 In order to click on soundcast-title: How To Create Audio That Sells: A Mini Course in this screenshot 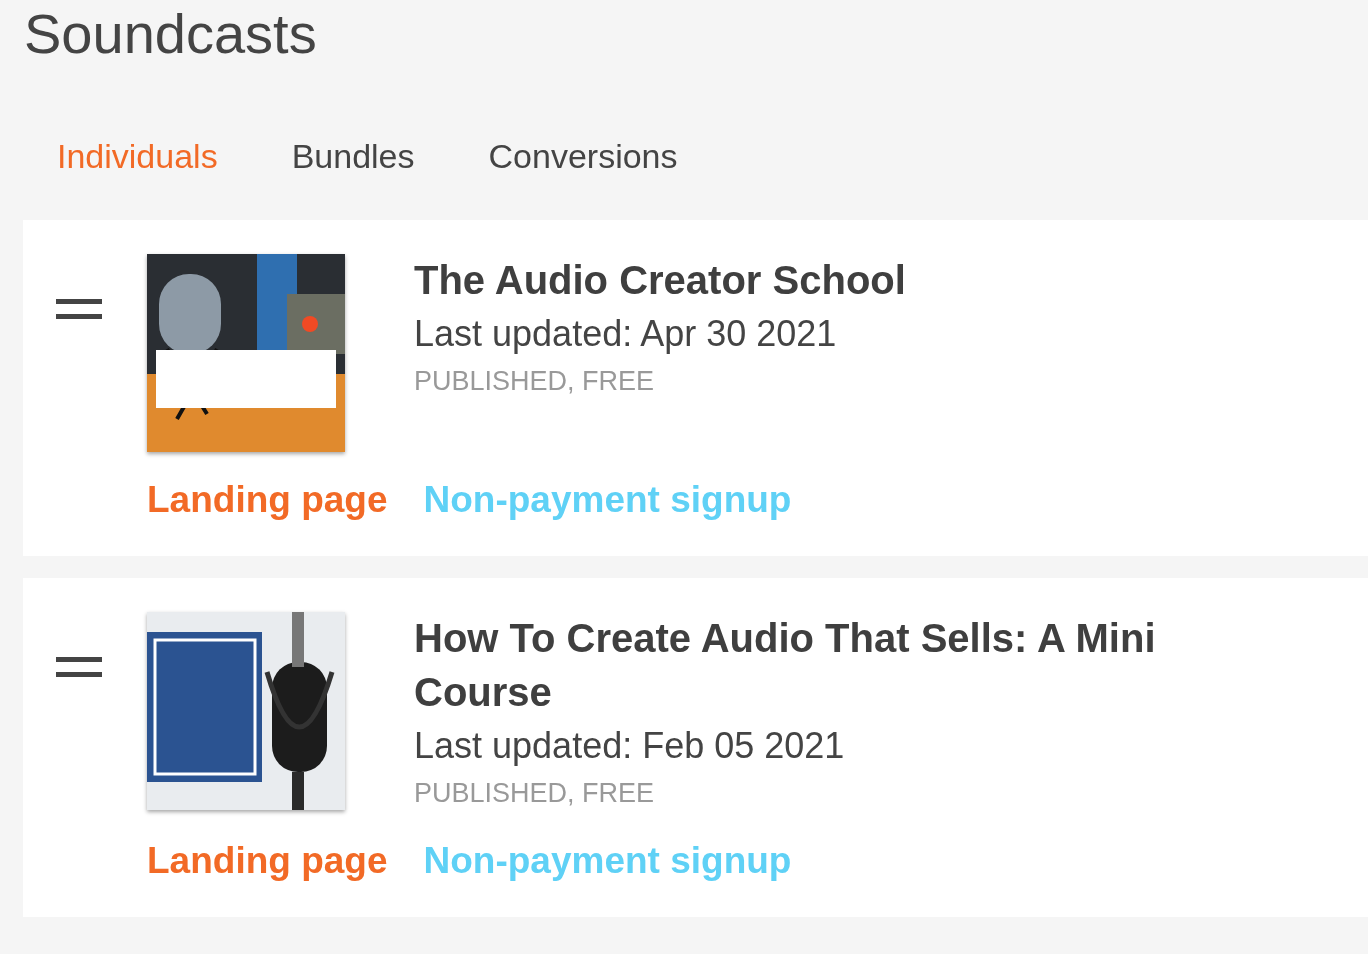, I will do `click(785, 665)`.